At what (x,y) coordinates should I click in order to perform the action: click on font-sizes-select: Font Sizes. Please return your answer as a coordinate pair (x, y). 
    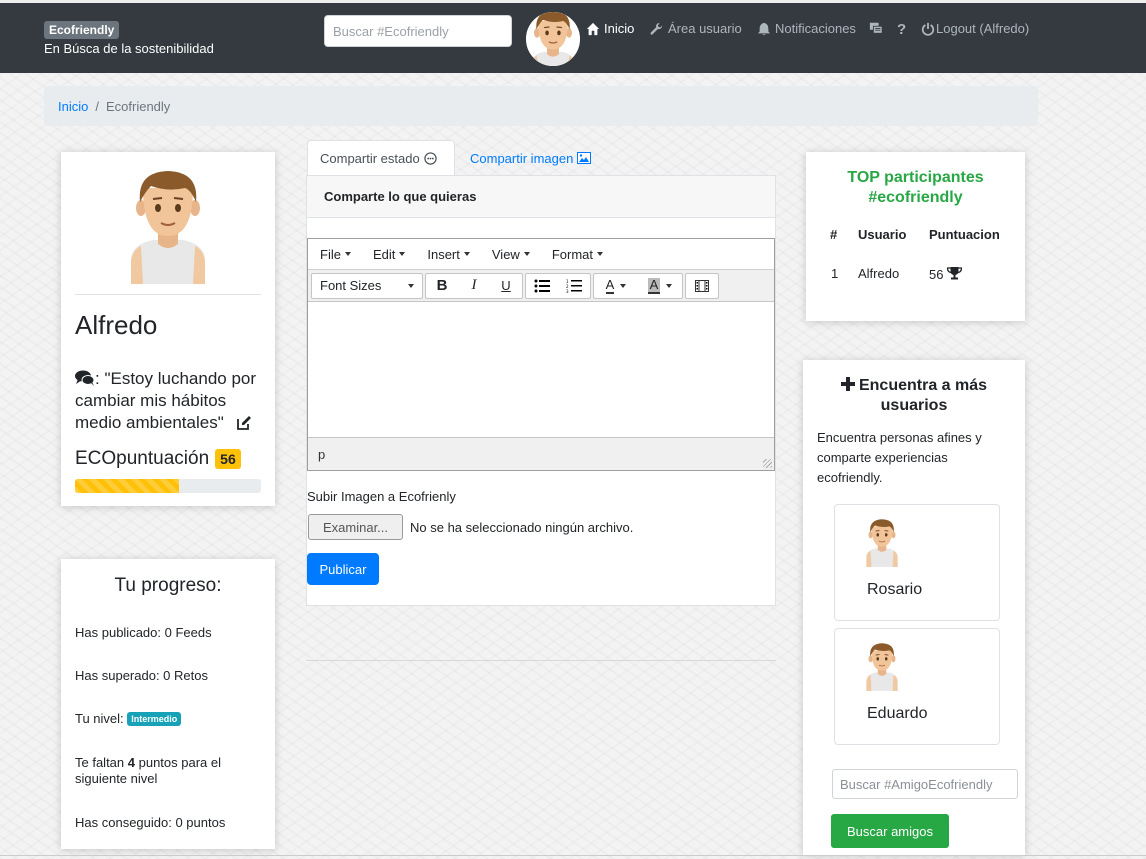
    Looking at the image, I should click on (367, 285).